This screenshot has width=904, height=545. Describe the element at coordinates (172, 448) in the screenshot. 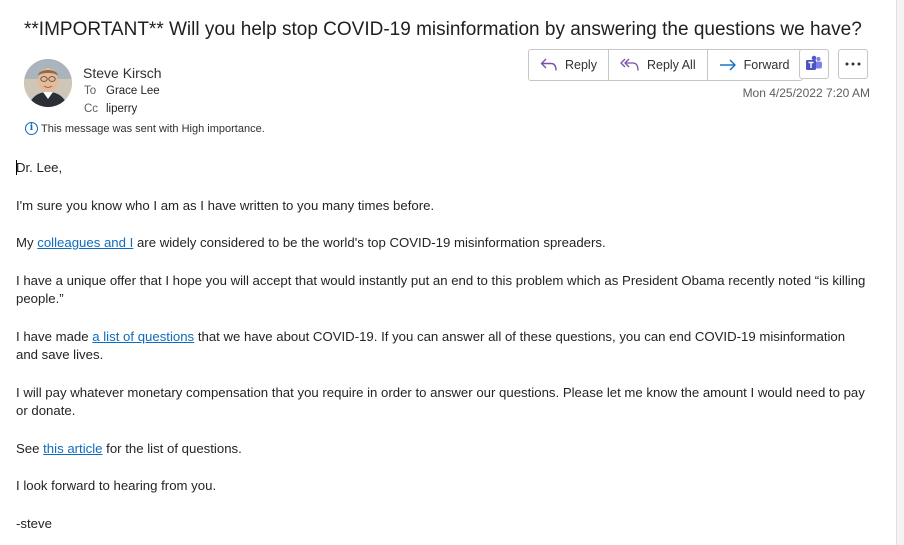

I see `paragraph-6-post: for the list of questions.` at that location.